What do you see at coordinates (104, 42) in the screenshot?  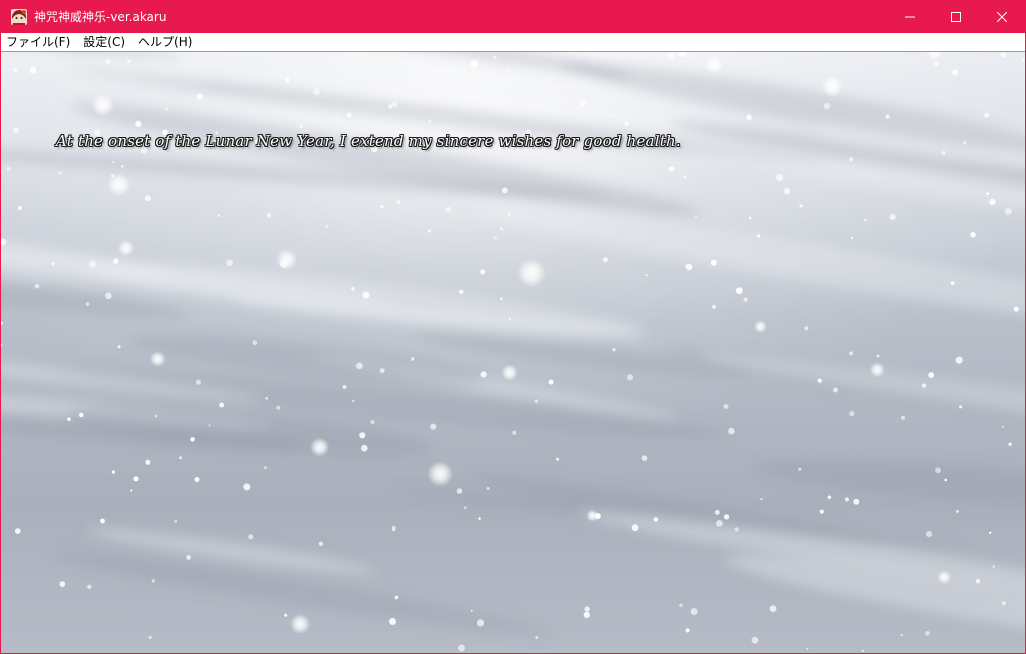 I see `menu-settings: 設定(C)` at bounding box center [104, 42].